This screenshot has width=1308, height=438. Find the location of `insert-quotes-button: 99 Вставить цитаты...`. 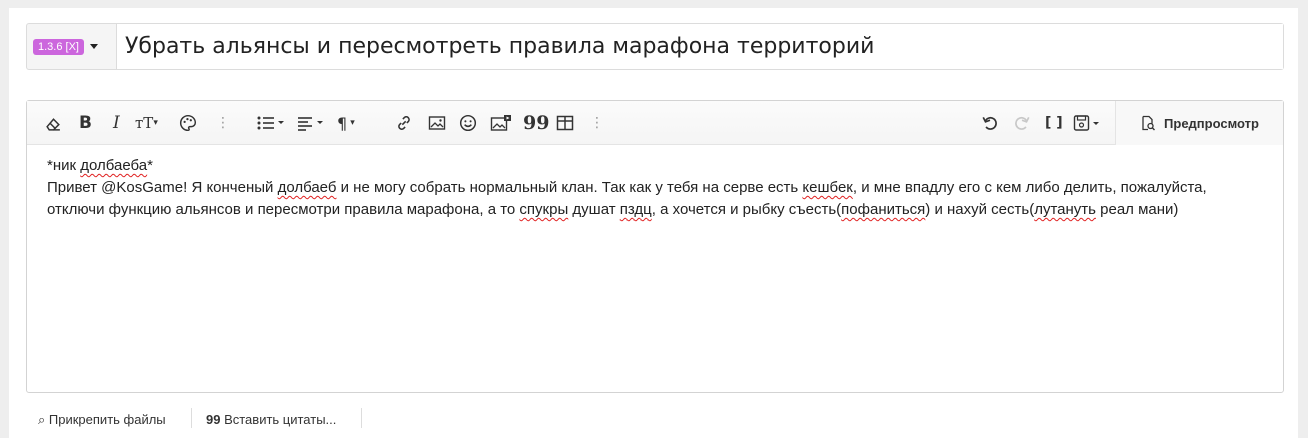

insert-quotes-button: 99 Вставить цитаты... is located at coordinates (281, 419).